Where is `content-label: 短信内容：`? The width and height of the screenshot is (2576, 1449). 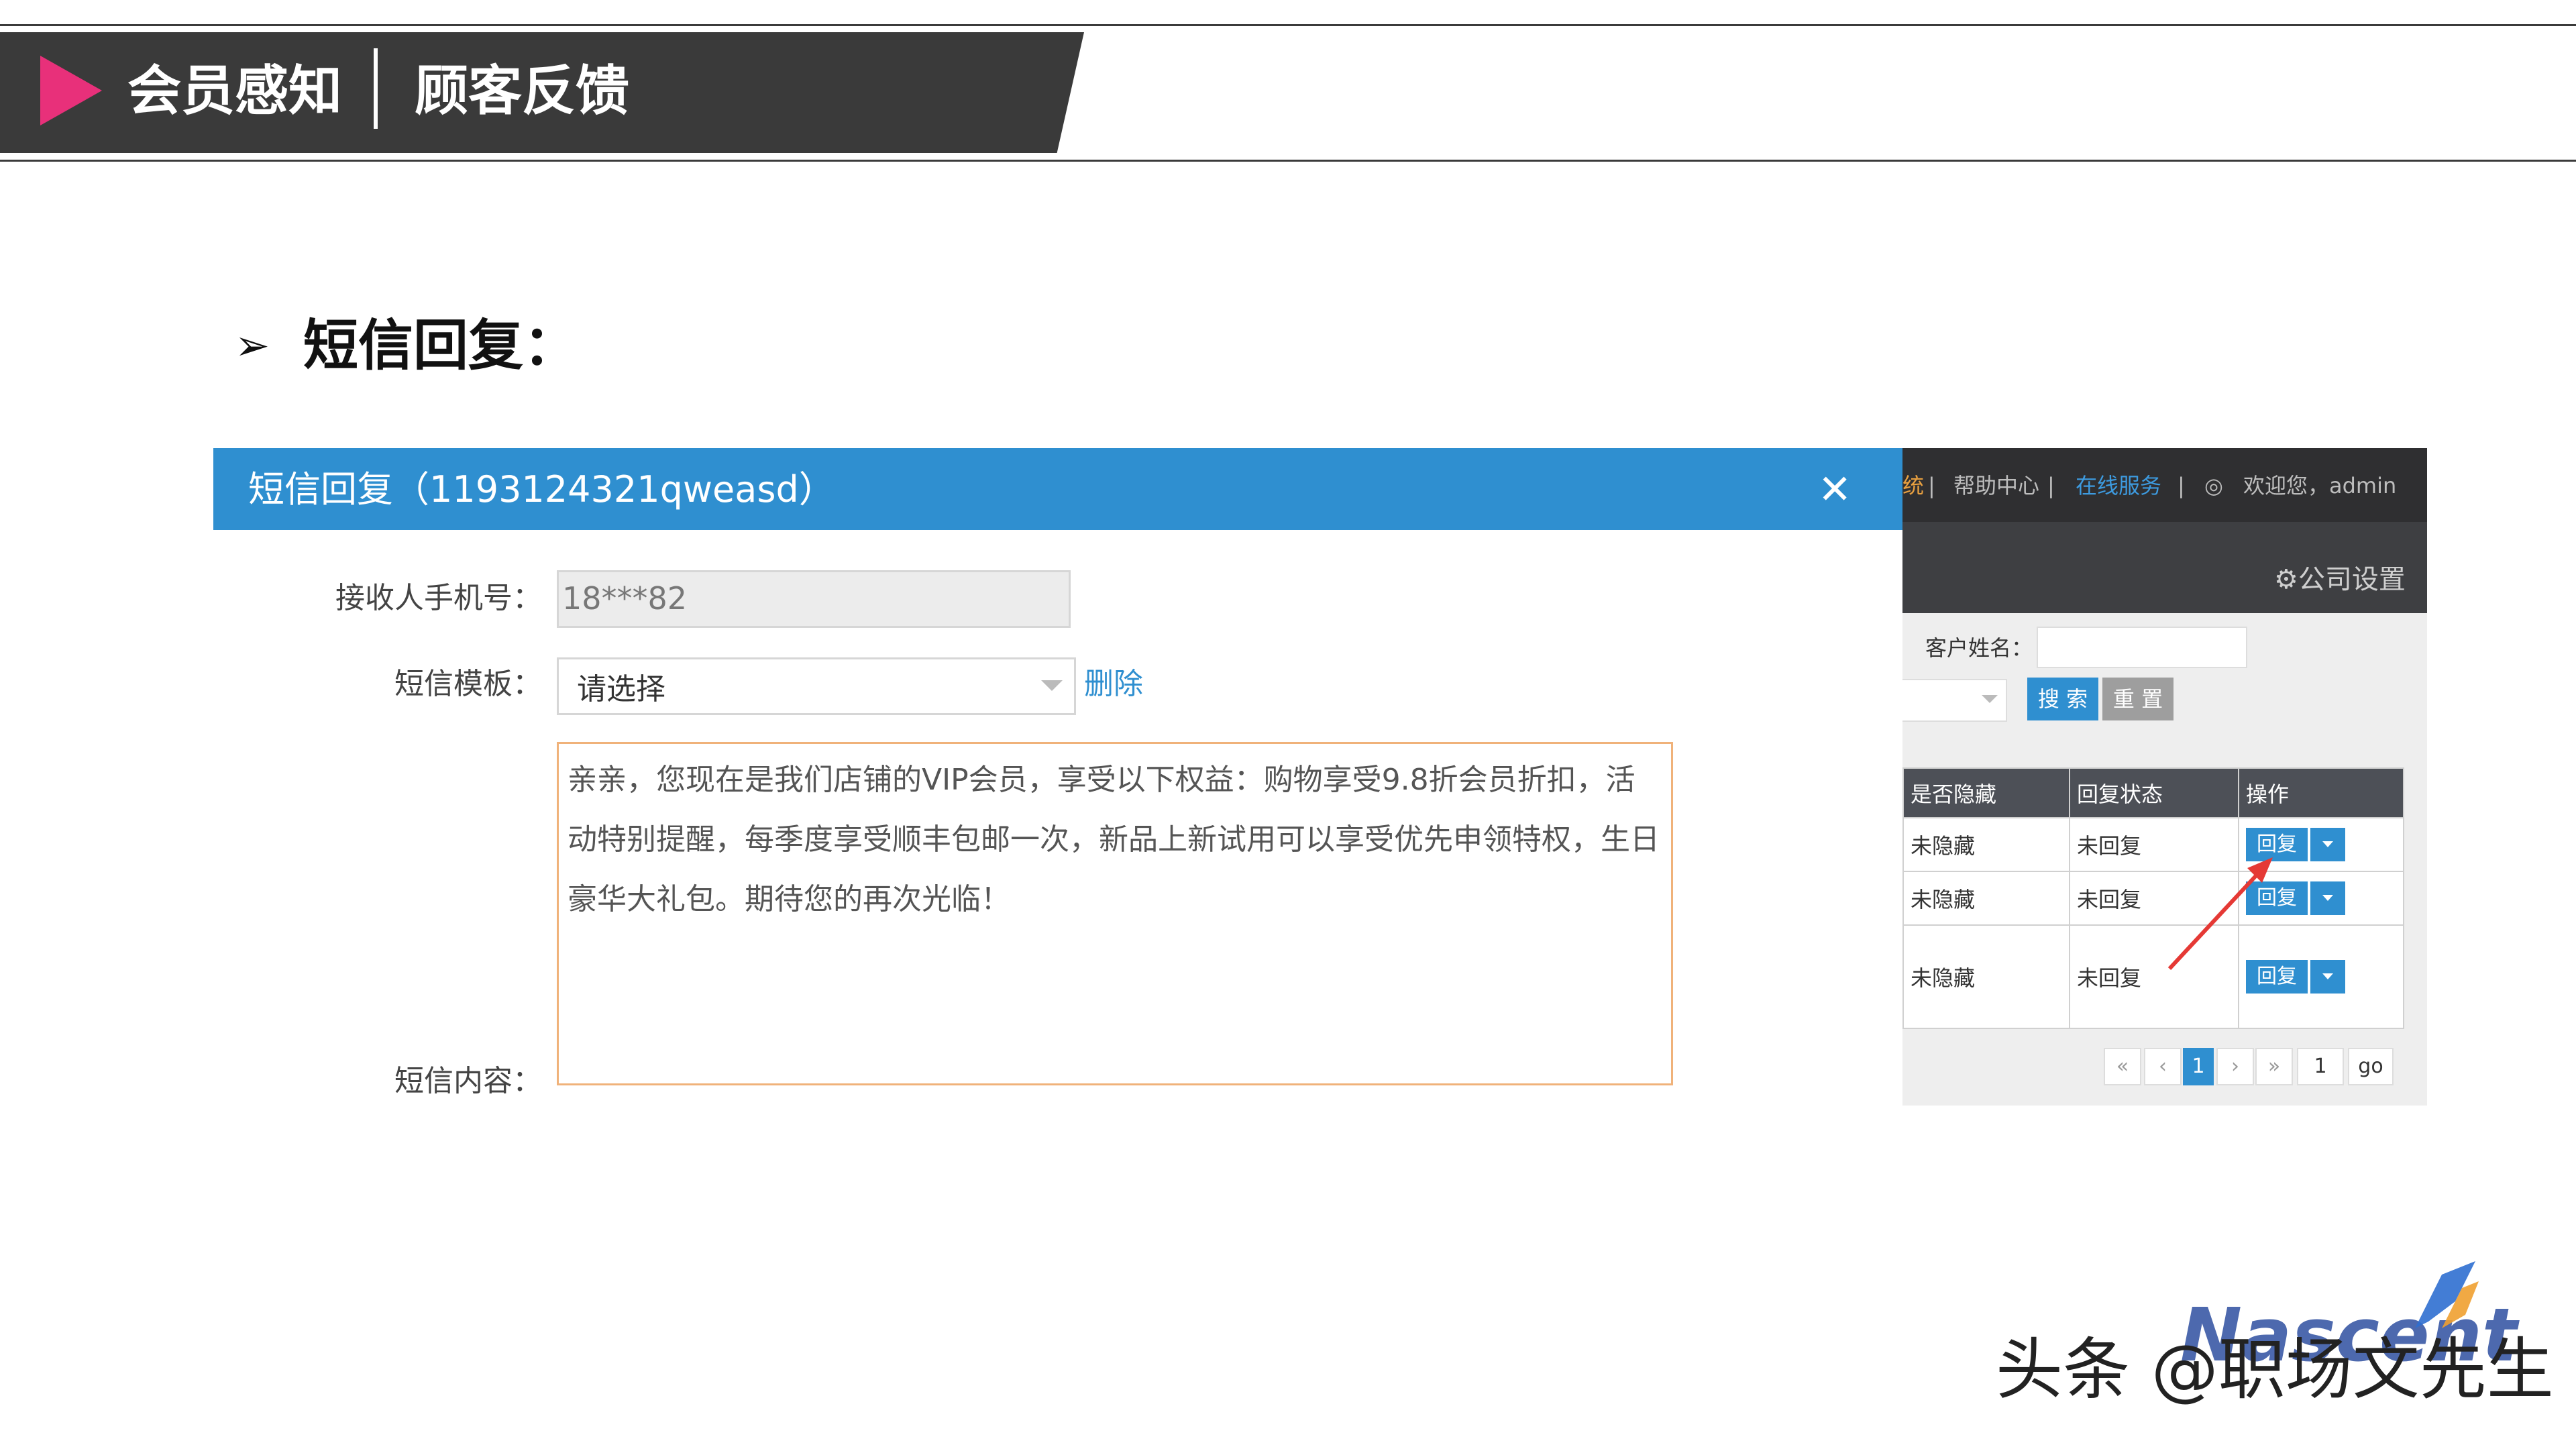 content-label: 短信内容： is located at coordinates (468, 1081).